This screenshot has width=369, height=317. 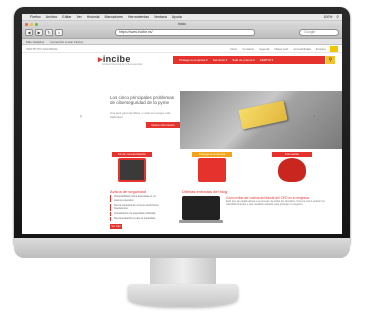 I want to click on top-link-agenda: Agenda, so click(x=264, y=49).